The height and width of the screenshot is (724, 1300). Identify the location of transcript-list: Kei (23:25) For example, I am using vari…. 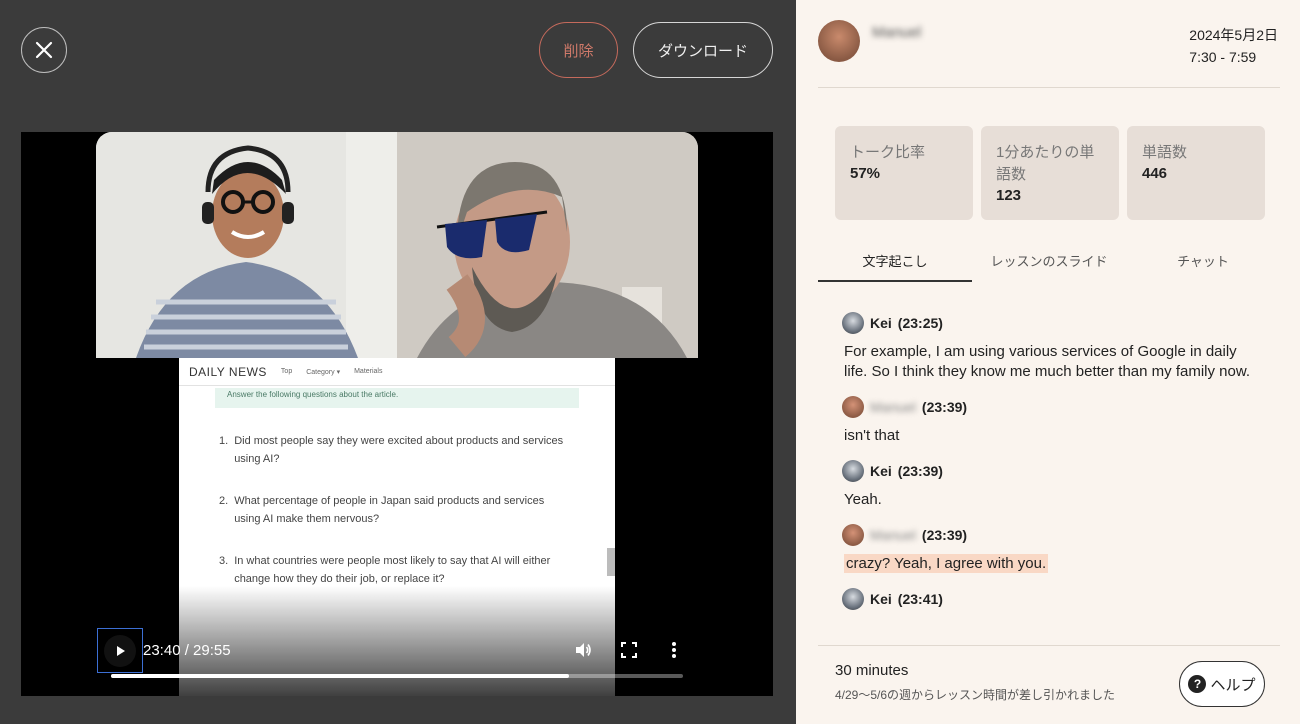
(1047, 461).